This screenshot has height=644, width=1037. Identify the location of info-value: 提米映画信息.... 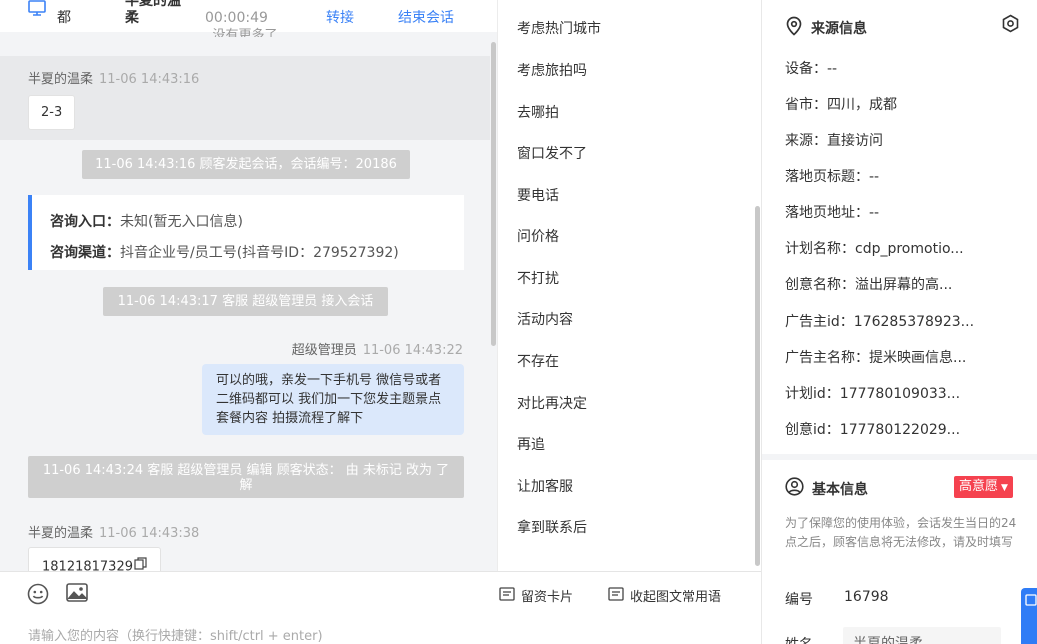
(918, 358).